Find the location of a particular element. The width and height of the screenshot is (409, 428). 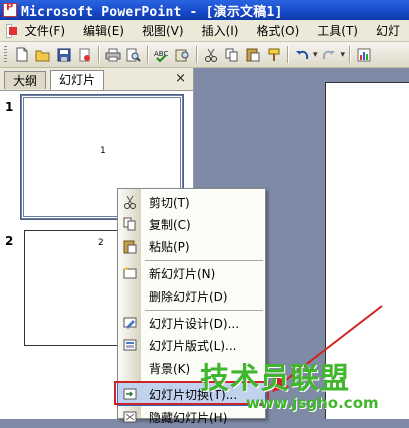

menu-bar: 文件(F) 编辑(E) 视图(V) 插入(I) 格式(O) 工具(T) 幻灯 is located at coordinates (204, 31).